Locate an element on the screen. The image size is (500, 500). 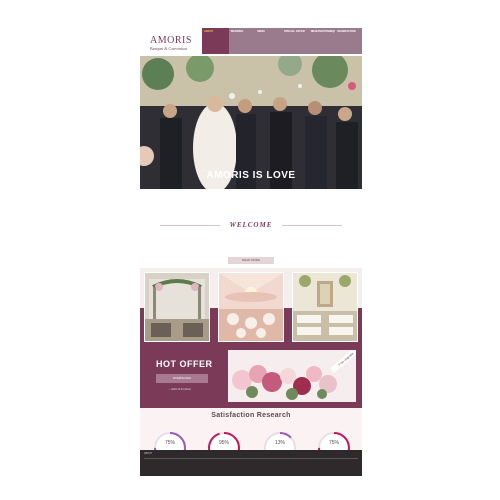
site-logo: AMORIS Banquet & Convention is located at coordinates (175, 44).